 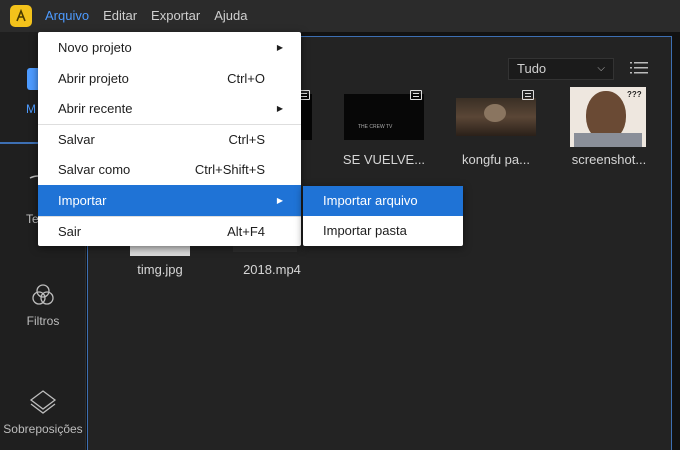 What do you see at coordinates (31, 109) in the screenshot?
I see `sidebar-item-label: M` at bounding box center [31, 109].